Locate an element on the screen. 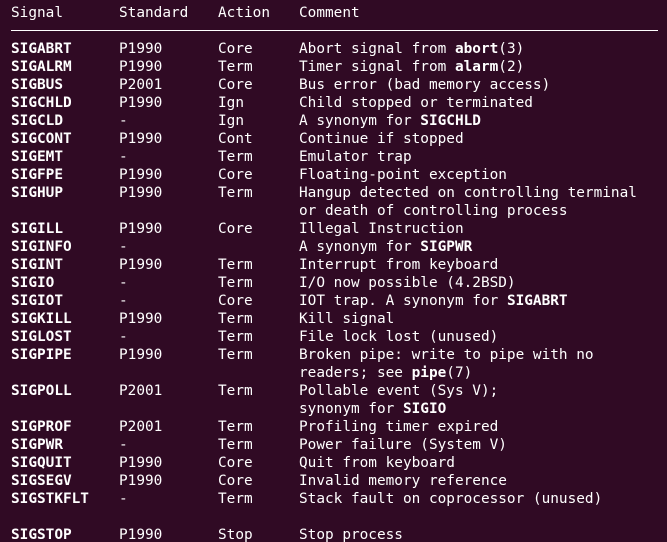 Image resolution: width=667 pixels, height=542 pixels. signal-comment: synonym for SIGIO is located at coordinates (372, 409).